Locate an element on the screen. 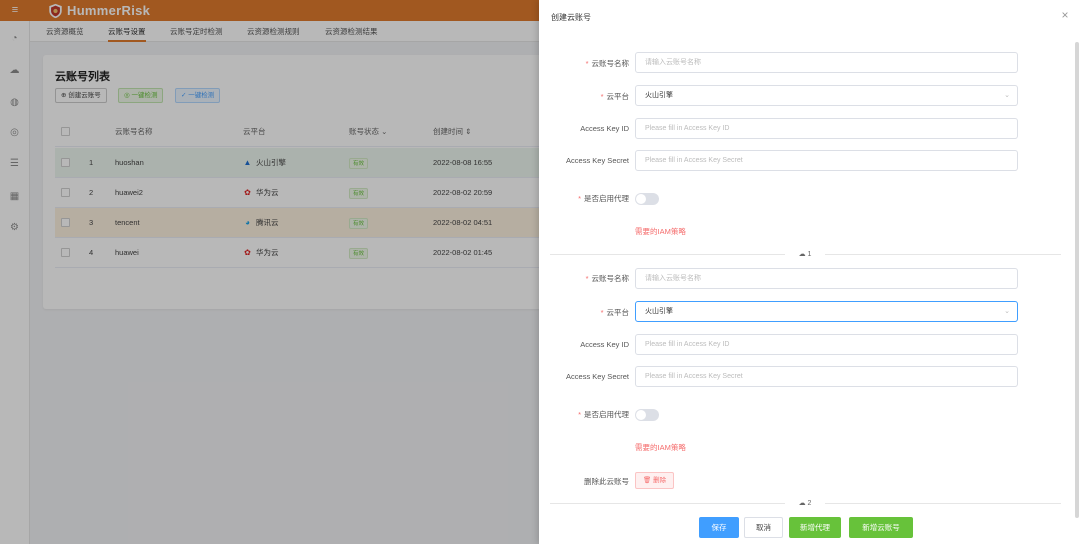 The width and height of the screenshot is (1080, 544). delete-account-label: 删除此云账号 is located at coordinates (606, 481).